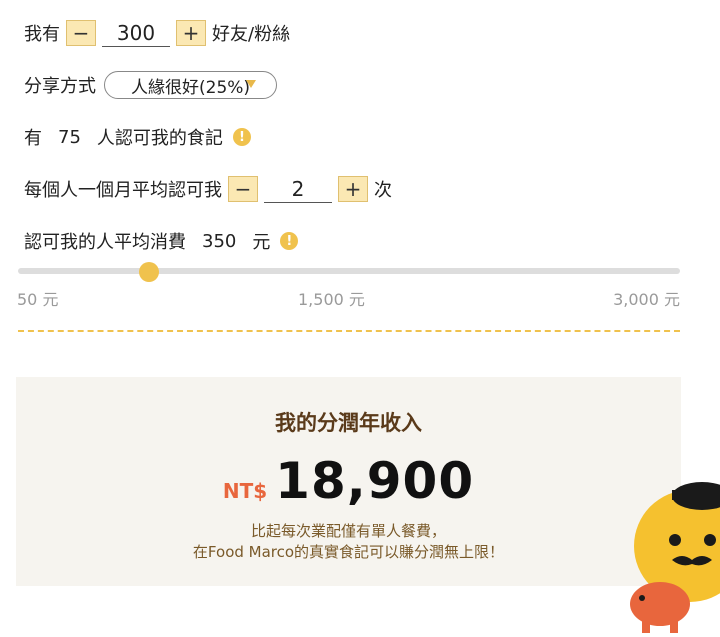 The image size is (720, 637). What do you see at coordinates (33, 138) in the screenshot?
I see `approvers-prefix: 有` at bounding box center [33, 138].